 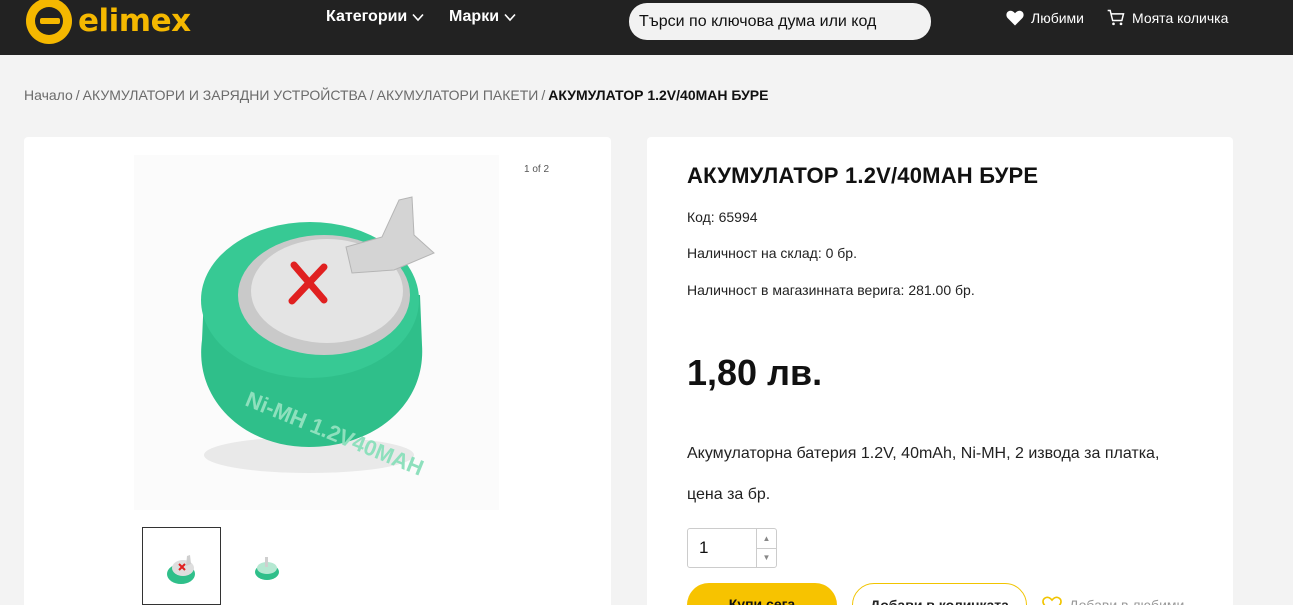 I want to click on description-line: цена за бр., so click(x=729, y=494).